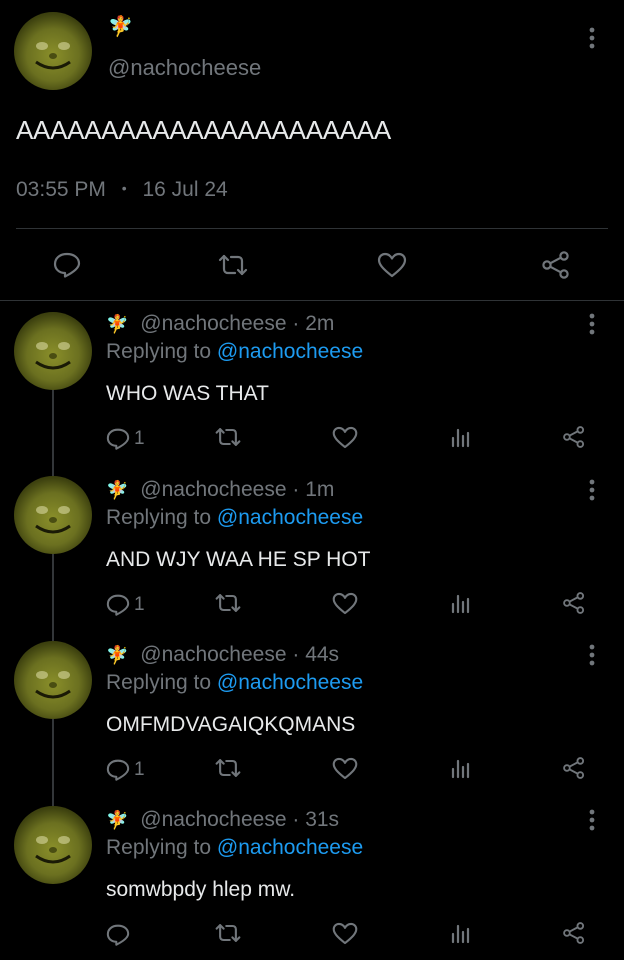  I want to click on reply-header: 🧚 @nachocheese · 2m, so click(220, 324).